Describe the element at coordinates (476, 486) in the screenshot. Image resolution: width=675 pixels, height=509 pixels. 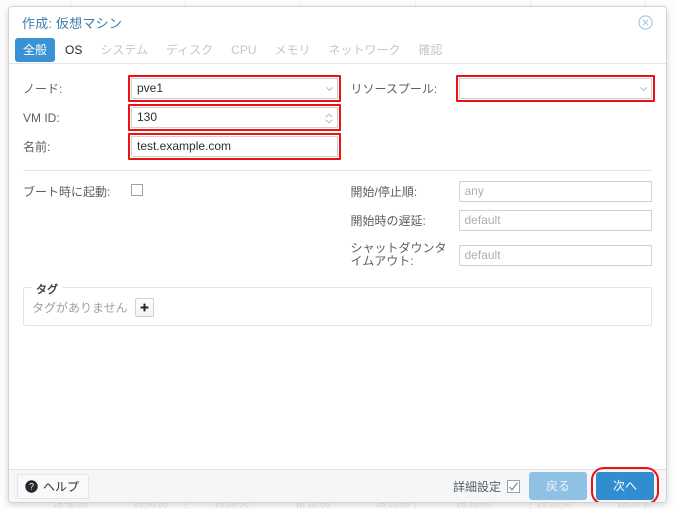
I see `advanced-label: 詳細設定` at that location.